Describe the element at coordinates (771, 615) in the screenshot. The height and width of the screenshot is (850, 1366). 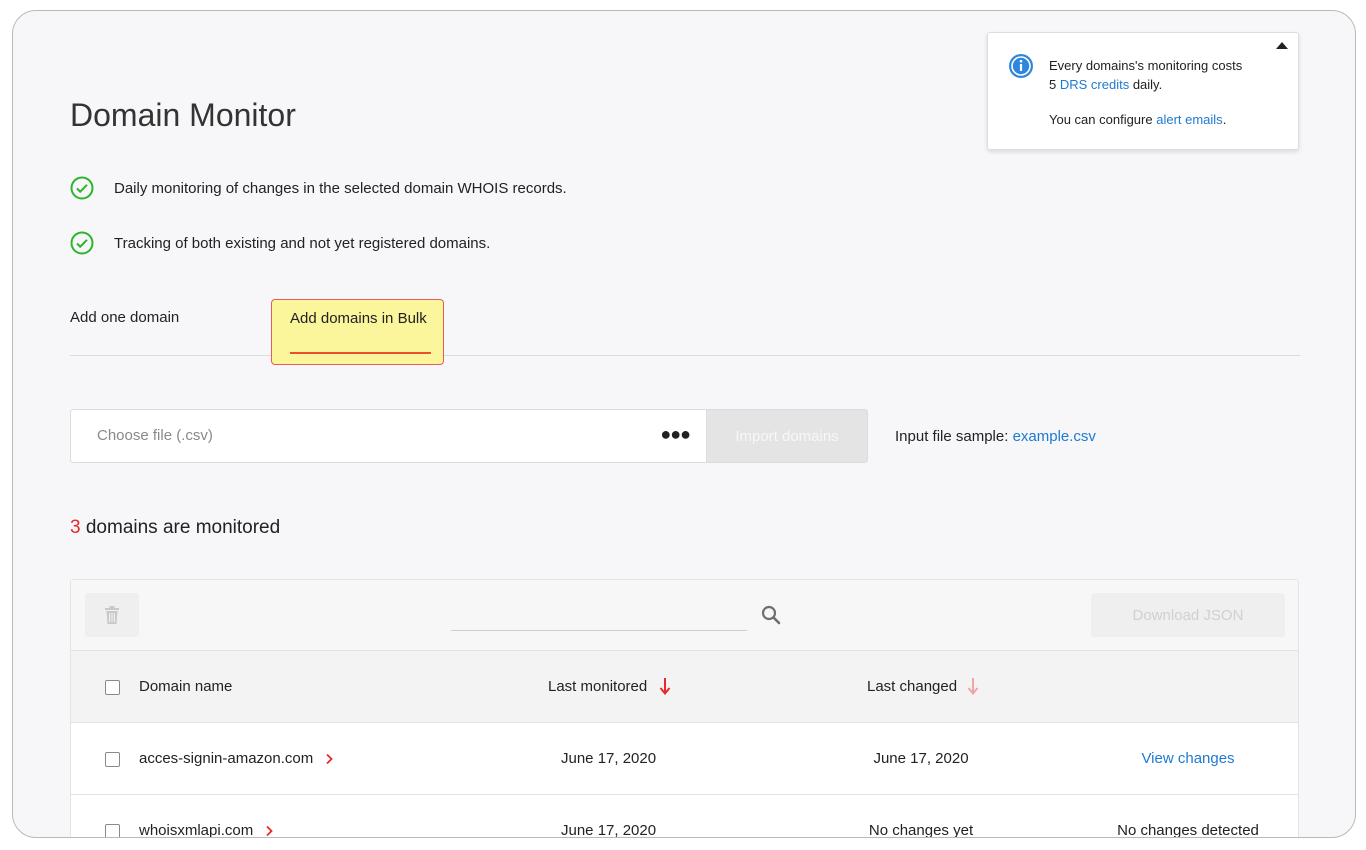
I see `search-icon` at that location.